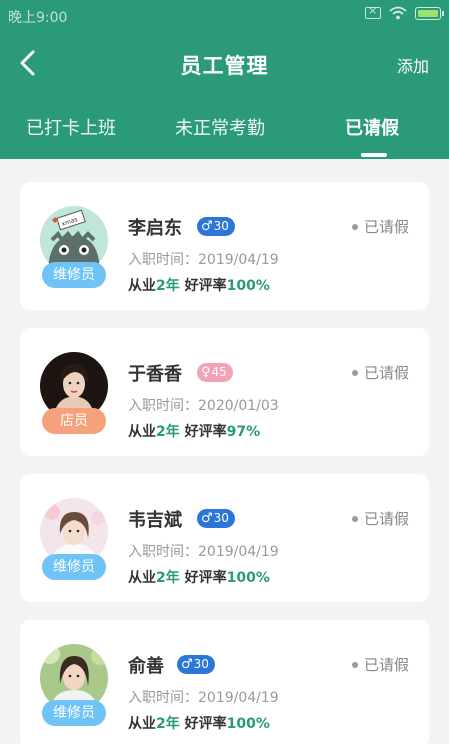 The width and height of the screenshot is (449, 744). What do you see at coordinates (75, 247) in the screenshot?
I see `avatar-container: xmas 维修员` at bounding box center [75, 247].